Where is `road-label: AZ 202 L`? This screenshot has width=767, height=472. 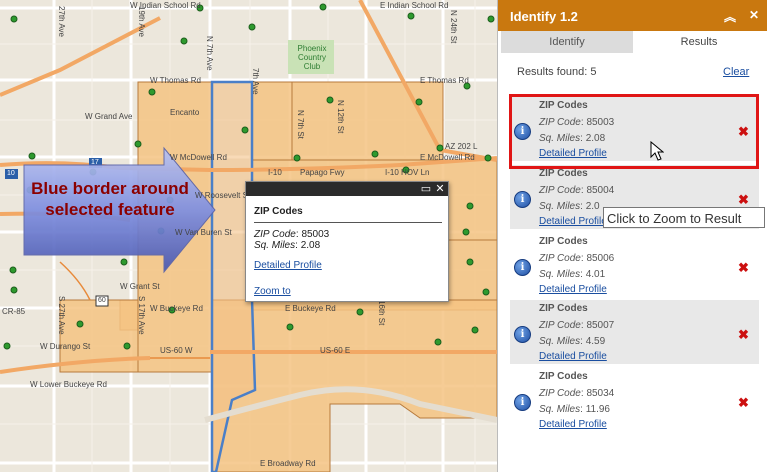
road-label: AZ 202 L is located at coordinates (461, 146).